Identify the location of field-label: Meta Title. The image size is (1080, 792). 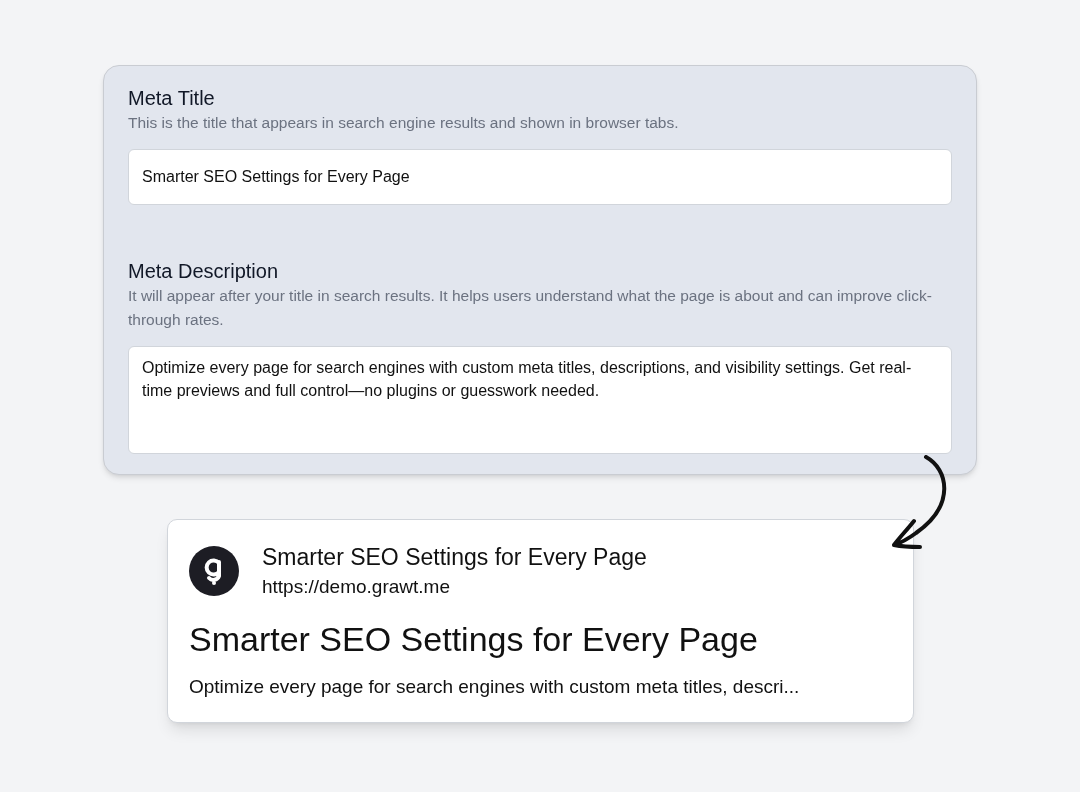
(172, 98).